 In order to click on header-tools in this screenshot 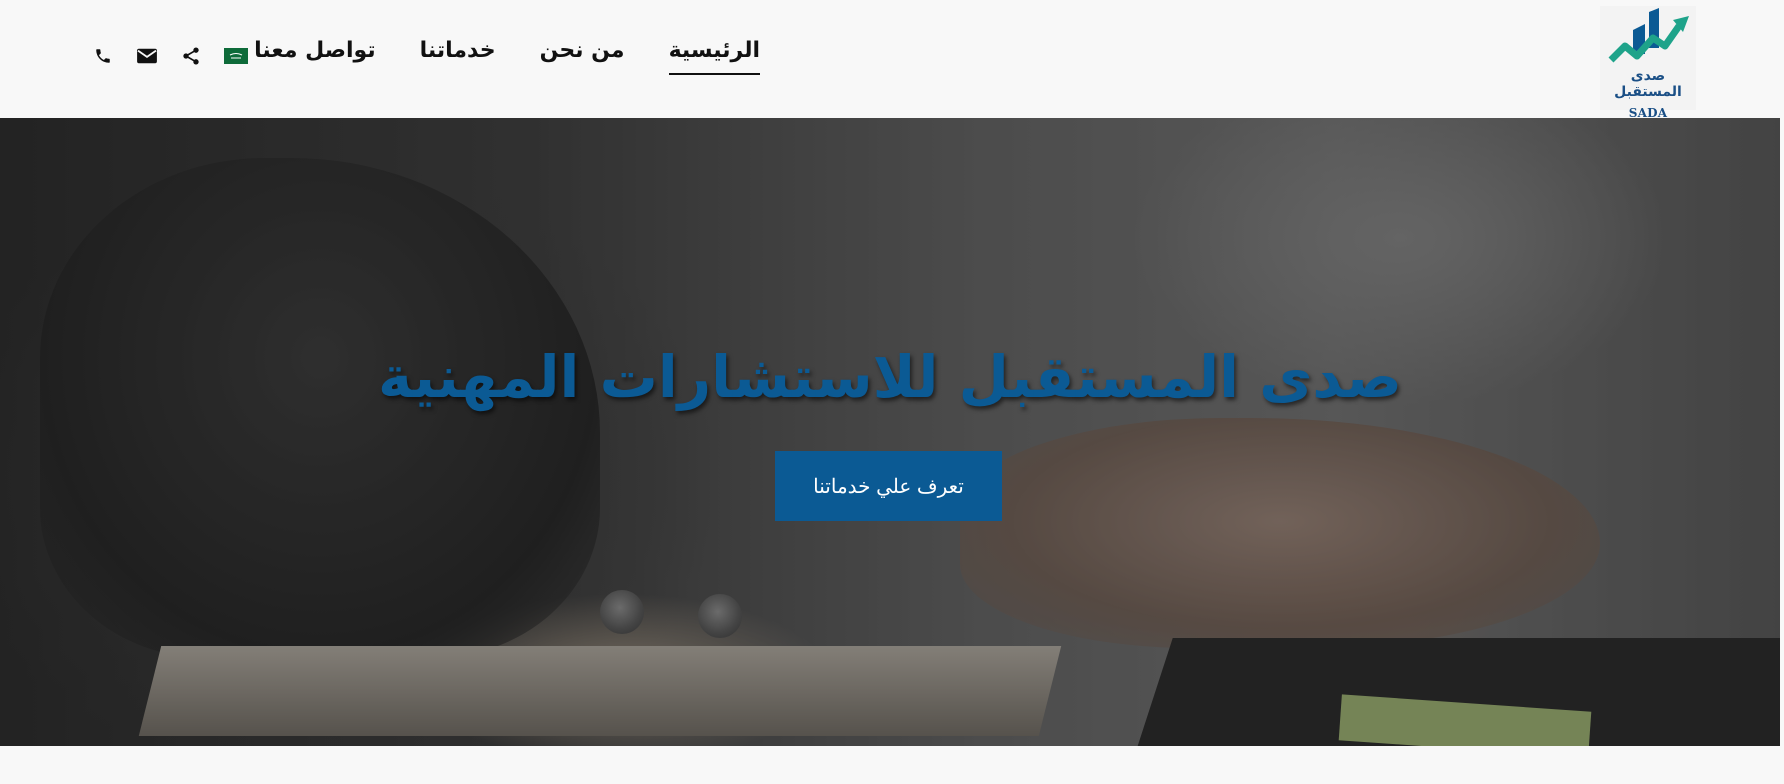, I will do `click(170, 56)`.